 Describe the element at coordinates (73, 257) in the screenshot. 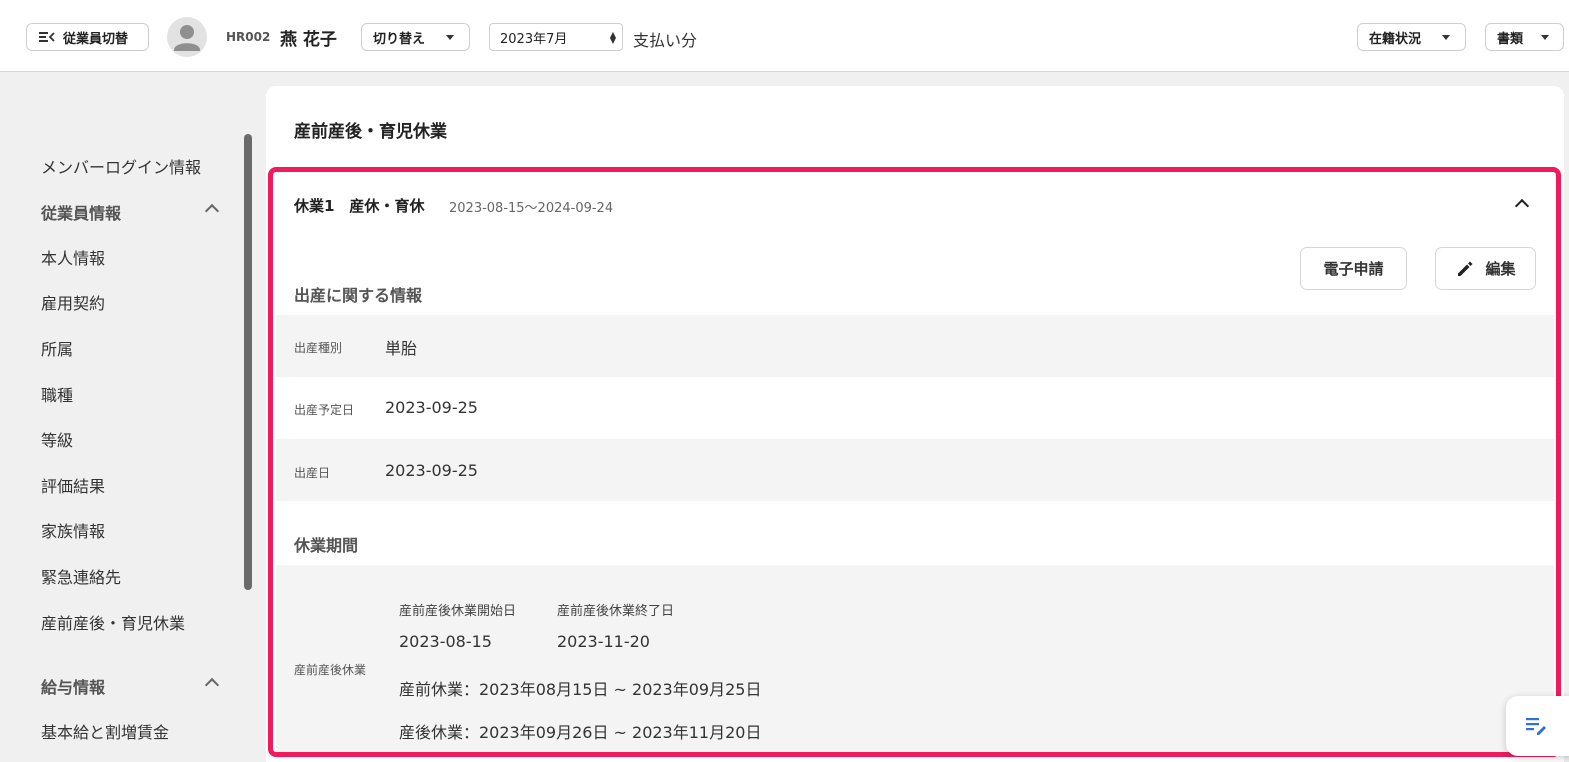

I see `sidebar-item-personal-info: 本人情報` at that location.